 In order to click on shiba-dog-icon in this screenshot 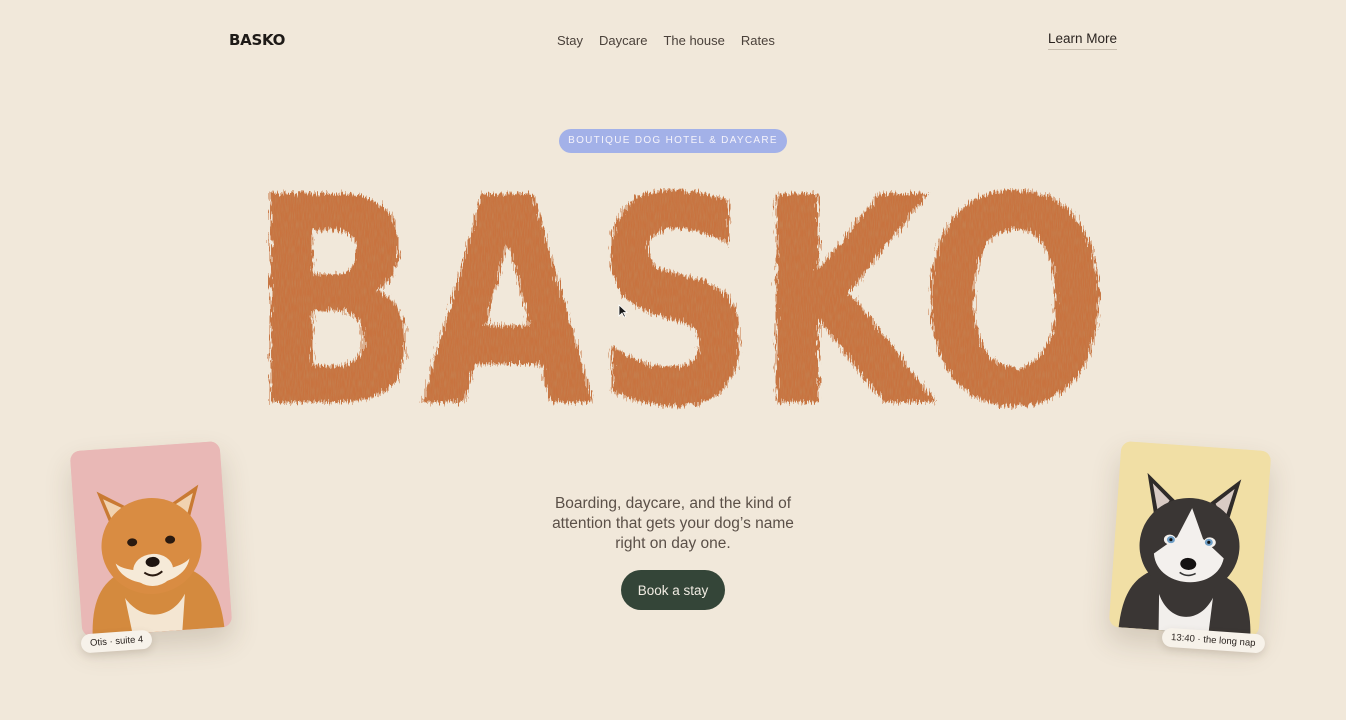, I will do `click(151, 539)`.